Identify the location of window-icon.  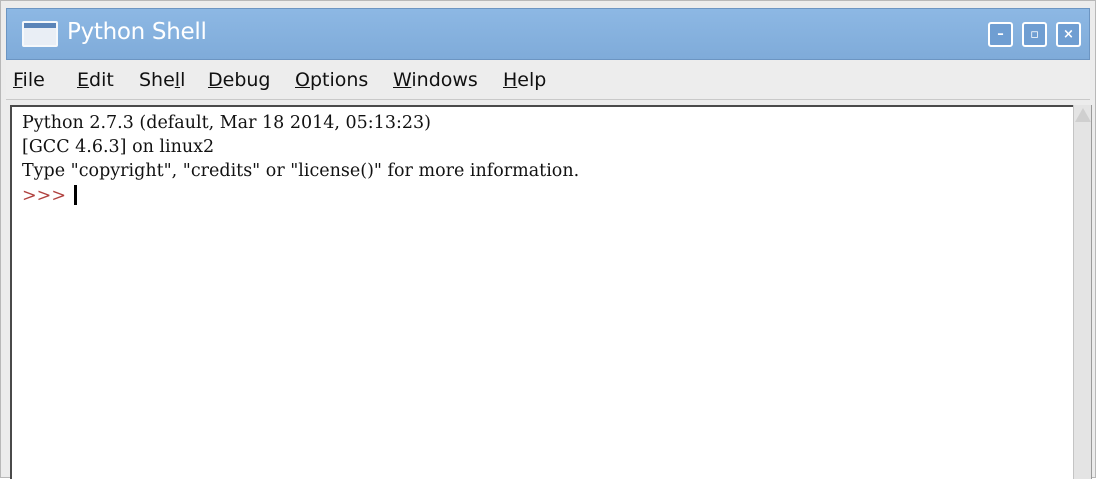
(40, 34).